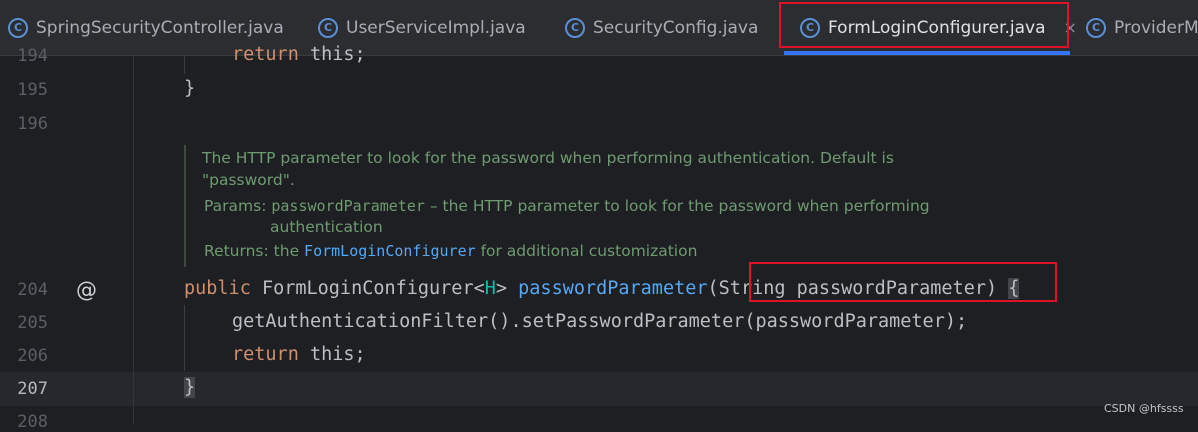  What do you see at coordinates (289, 251) in the screenshot?
I see `doc-returns-pre: the` at bounding box center [289, 251].